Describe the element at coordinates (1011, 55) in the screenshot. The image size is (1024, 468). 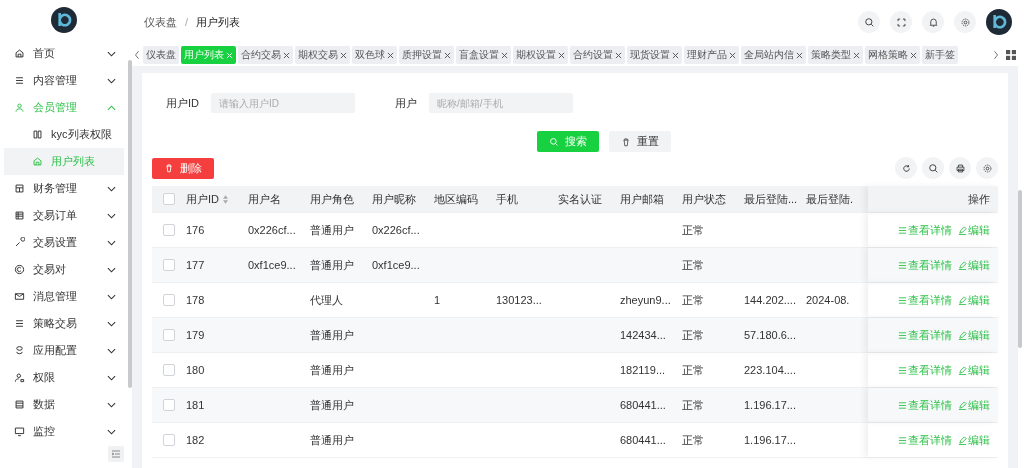
I see `grid-icon` at that location.